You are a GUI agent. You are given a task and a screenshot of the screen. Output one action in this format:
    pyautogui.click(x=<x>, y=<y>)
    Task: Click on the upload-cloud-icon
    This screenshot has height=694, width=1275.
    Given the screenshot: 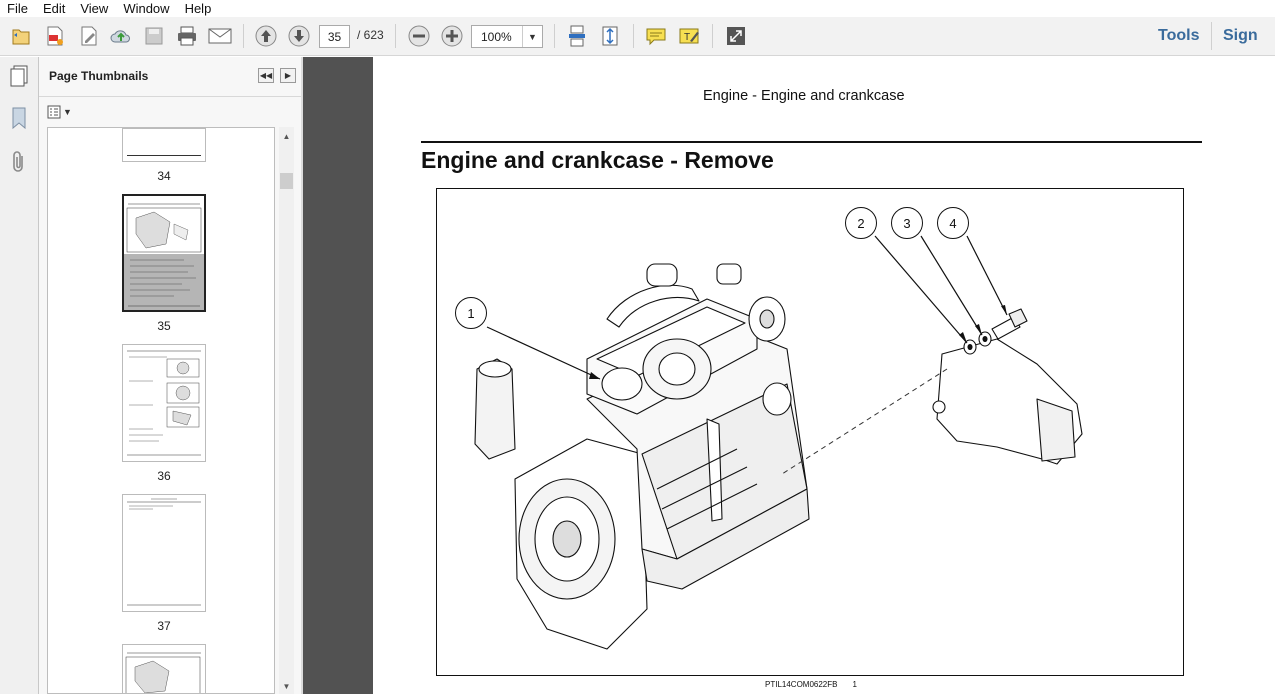 What is the action you would take?
    pyautogui.click(x=121, y=36)
    